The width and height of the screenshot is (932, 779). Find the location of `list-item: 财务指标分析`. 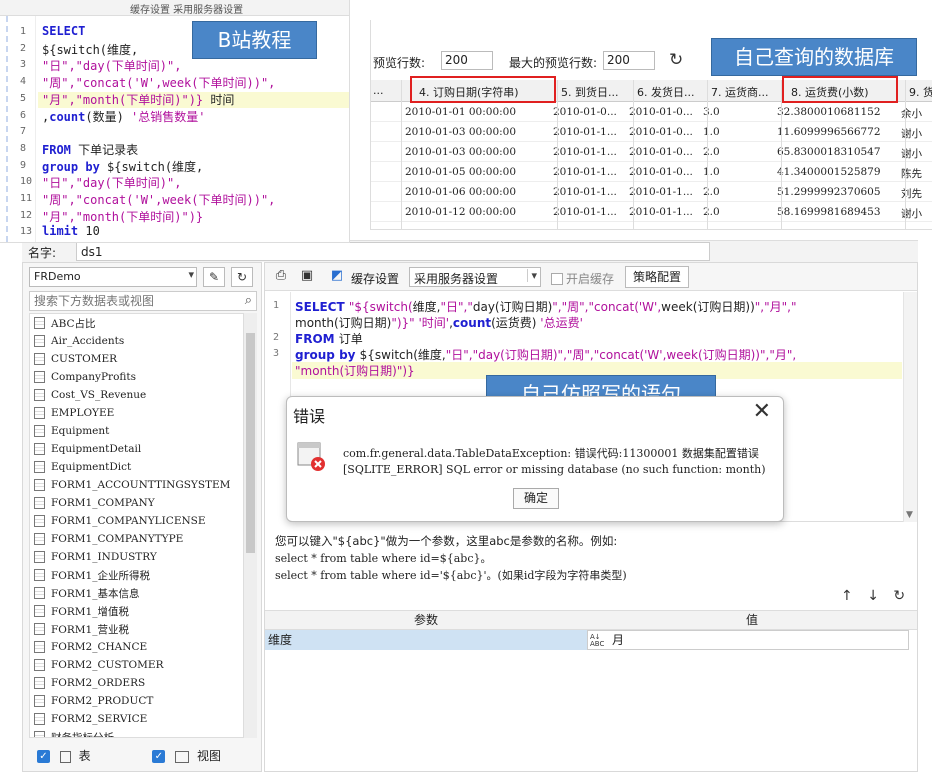

list-item: 财务指标分析 is located at coordinates (143, 732).